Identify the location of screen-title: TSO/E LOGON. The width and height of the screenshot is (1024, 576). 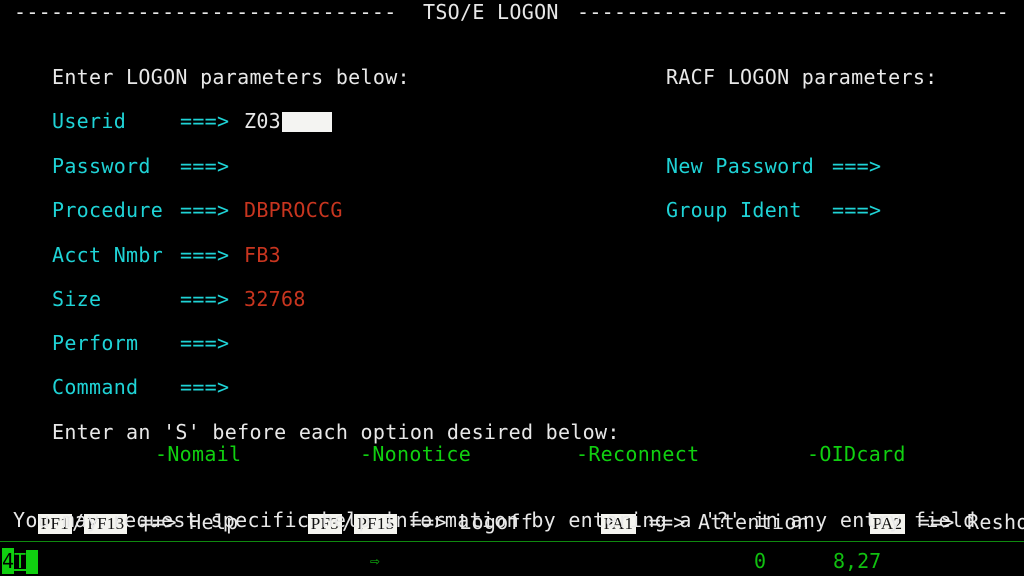
(491, 12).